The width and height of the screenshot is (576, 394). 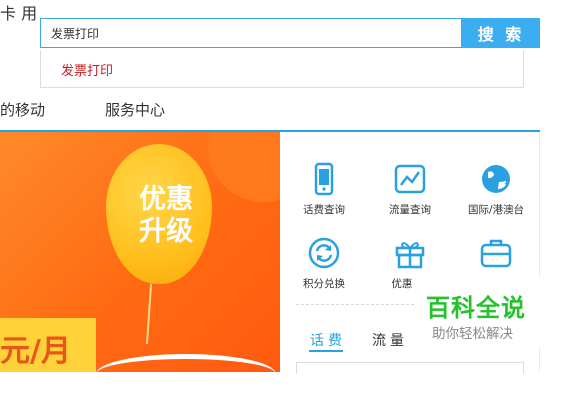 I want to click on search-box, so click(x=251, y=33).